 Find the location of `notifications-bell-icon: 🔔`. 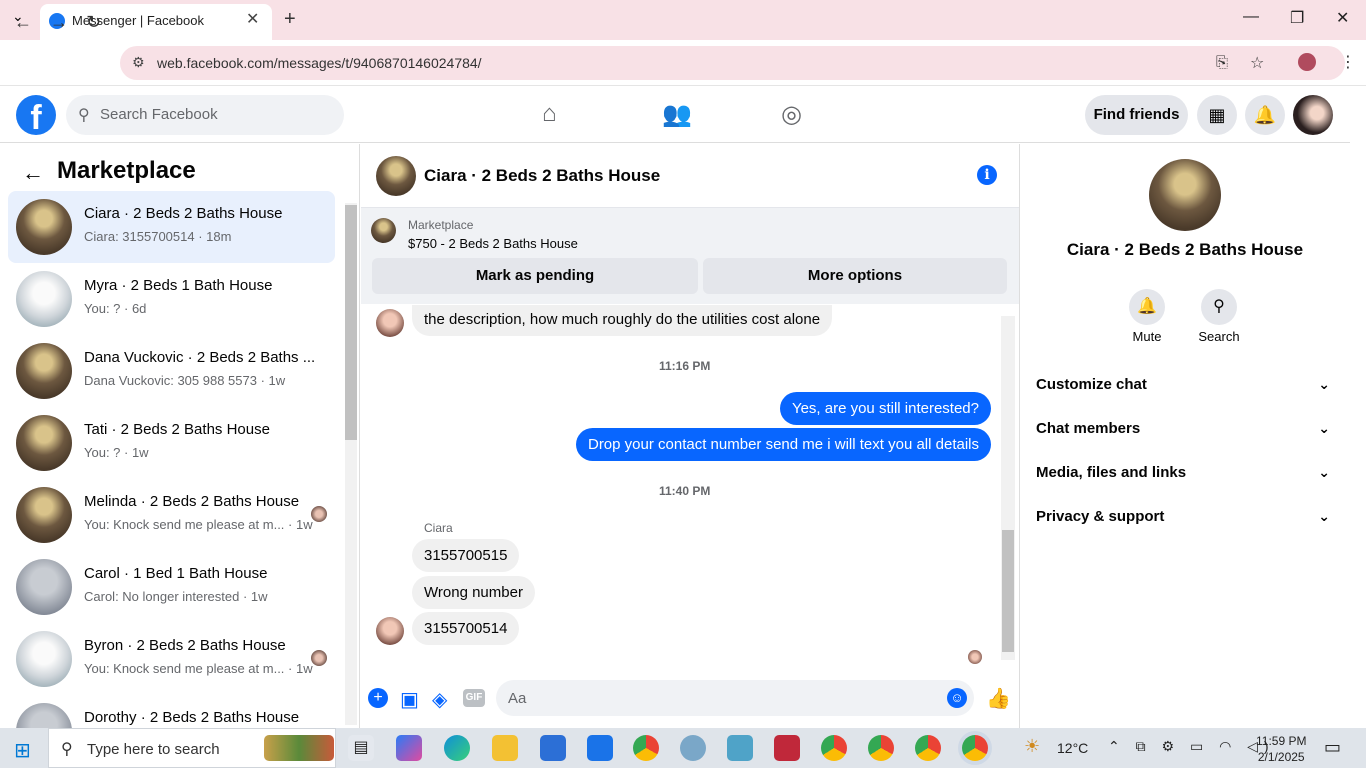

notifications-bell-icon: 🔔 is located at coordinates (1265, 115).